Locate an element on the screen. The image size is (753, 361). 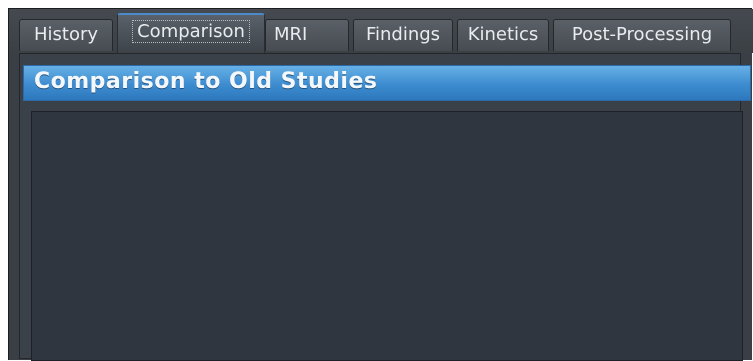
tab-kinetics-label: Kinetics is located at coordinates (503, 34).